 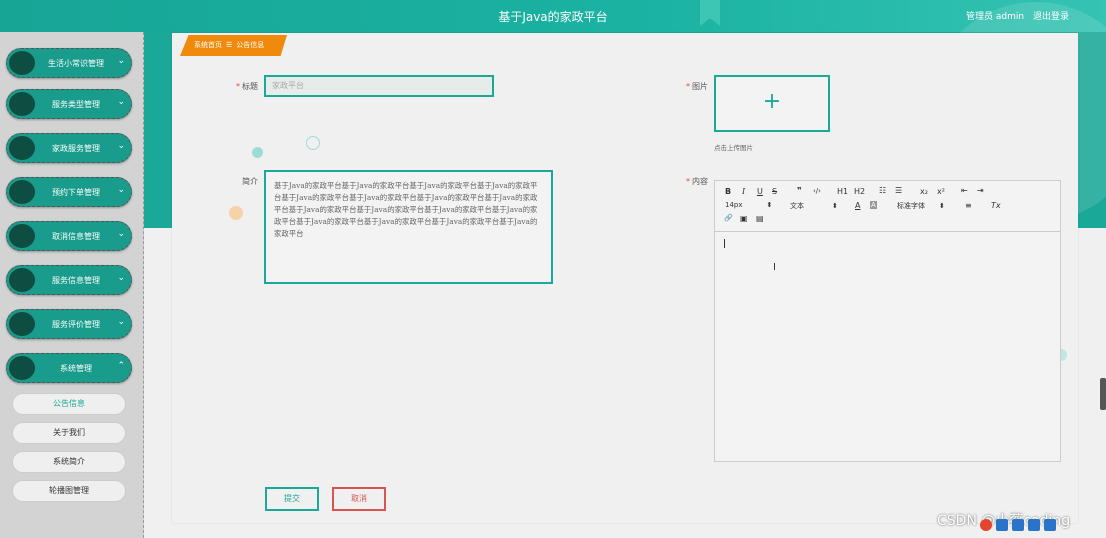 What do you see at coordinates (980, 190) in the screenshot?
I see `indent-button: ⇥` at bounding box center [980, 190].